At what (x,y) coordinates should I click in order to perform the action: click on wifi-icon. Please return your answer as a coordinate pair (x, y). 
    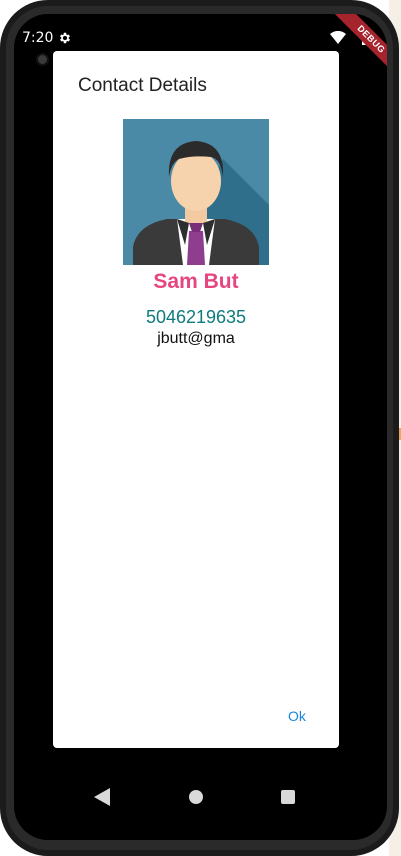
    Looking at the image, I should click on (338, 37).